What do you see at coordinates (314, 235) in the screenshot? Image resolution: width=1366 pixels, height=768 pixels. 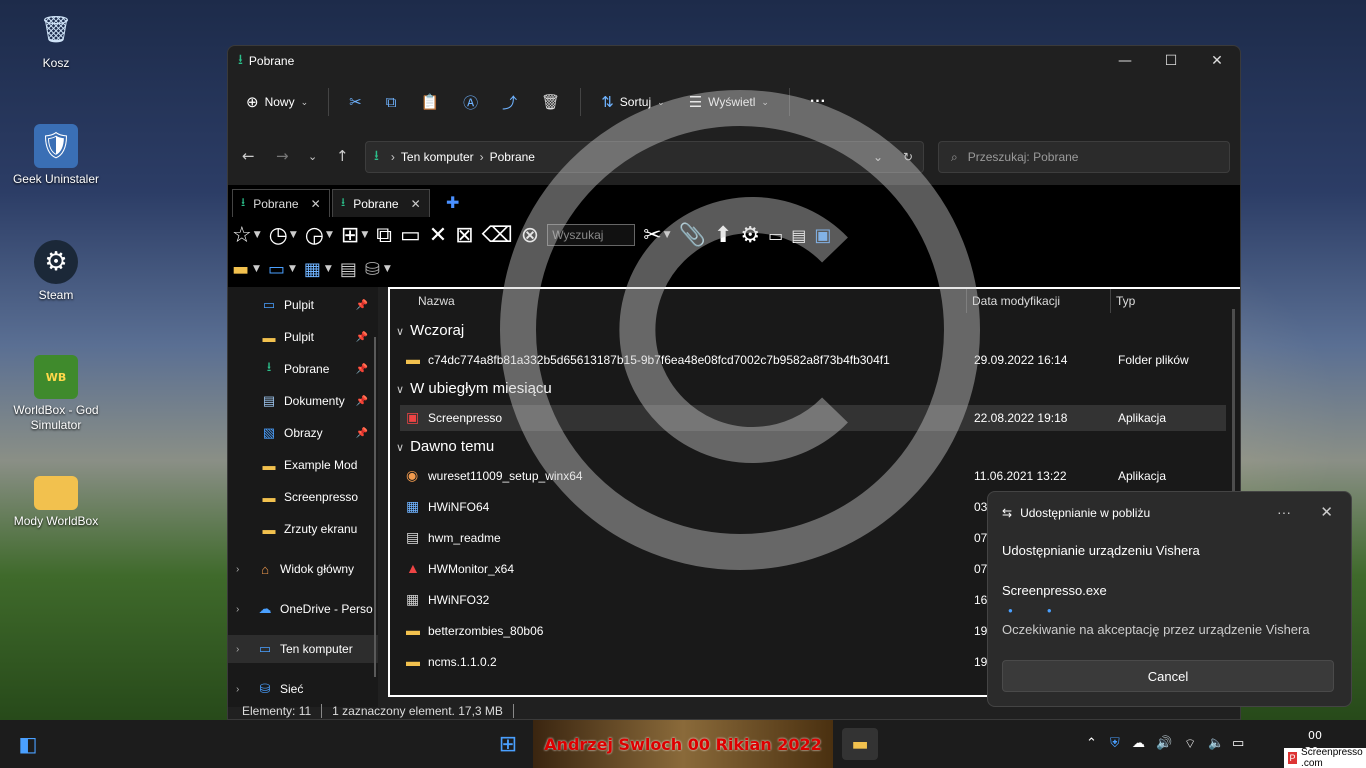 I see `history-icon: ◶` at bounding box center [314, 235].